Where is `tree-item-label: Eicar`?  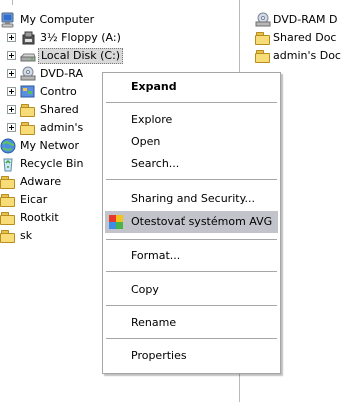
tree-item-label: Eicar is located at coordinates (34, 199).